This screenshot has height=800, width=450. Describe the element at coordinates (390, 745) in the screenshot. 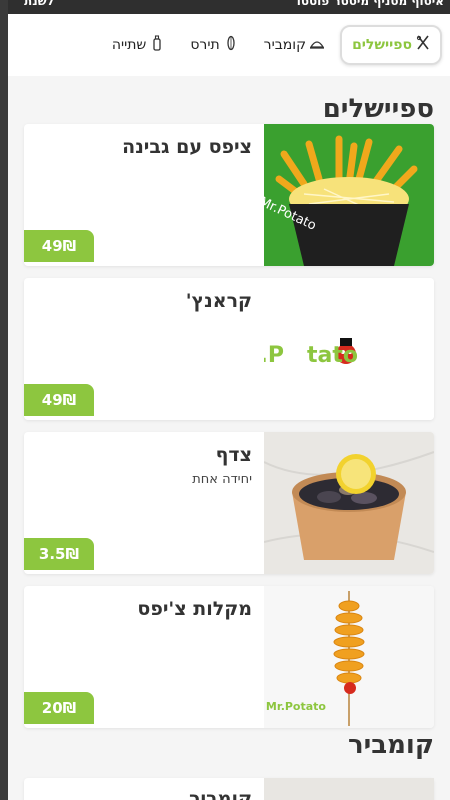

I see `section-title-kumpir: קומביר` at that location.